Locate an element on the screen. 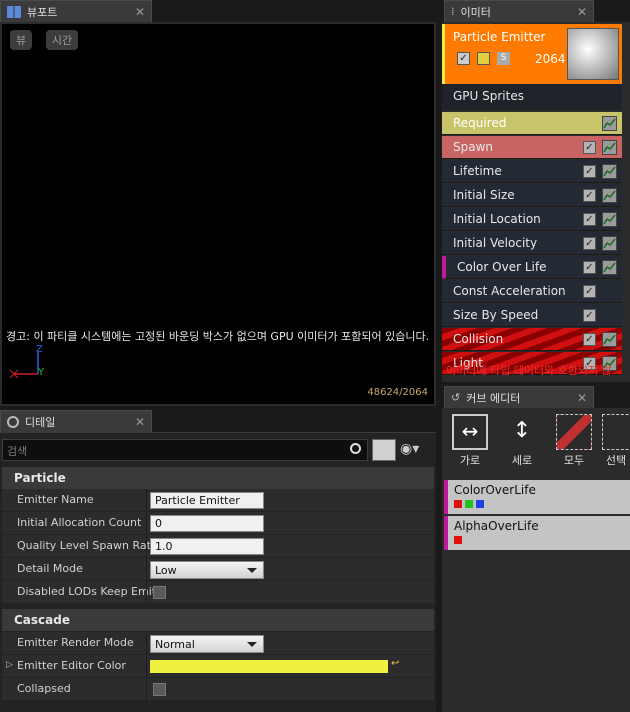 Image resolution: width=630 pixels, height=712 pixels. module-row: Initial Velocity ✓ is located at coordinates (532, 243).